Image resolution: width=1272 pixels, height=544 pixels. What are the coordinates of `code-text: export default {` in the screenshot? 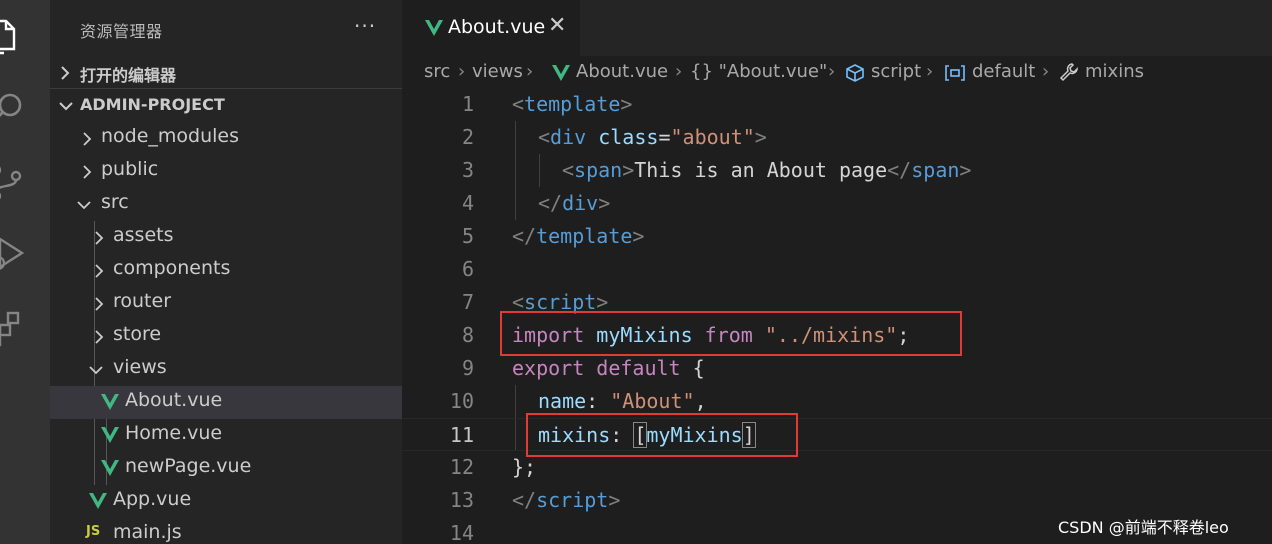 It's located at (608, 368).